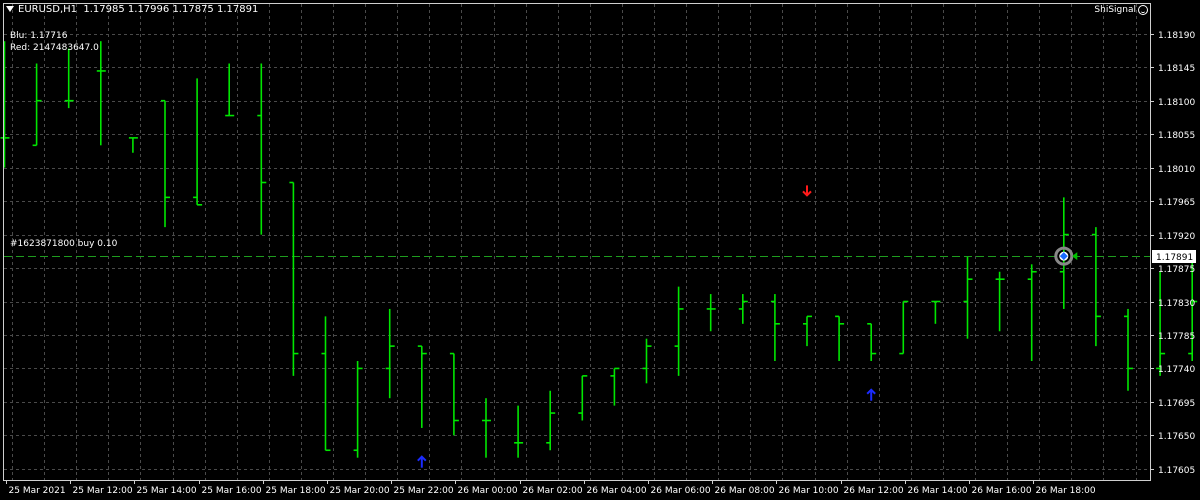 This screenshot has width=1200, height=500. Describe the element at coordinates (1002, 491) in the screenshot. I see `x-tick-label: 26 Mar 16:00` at that location.